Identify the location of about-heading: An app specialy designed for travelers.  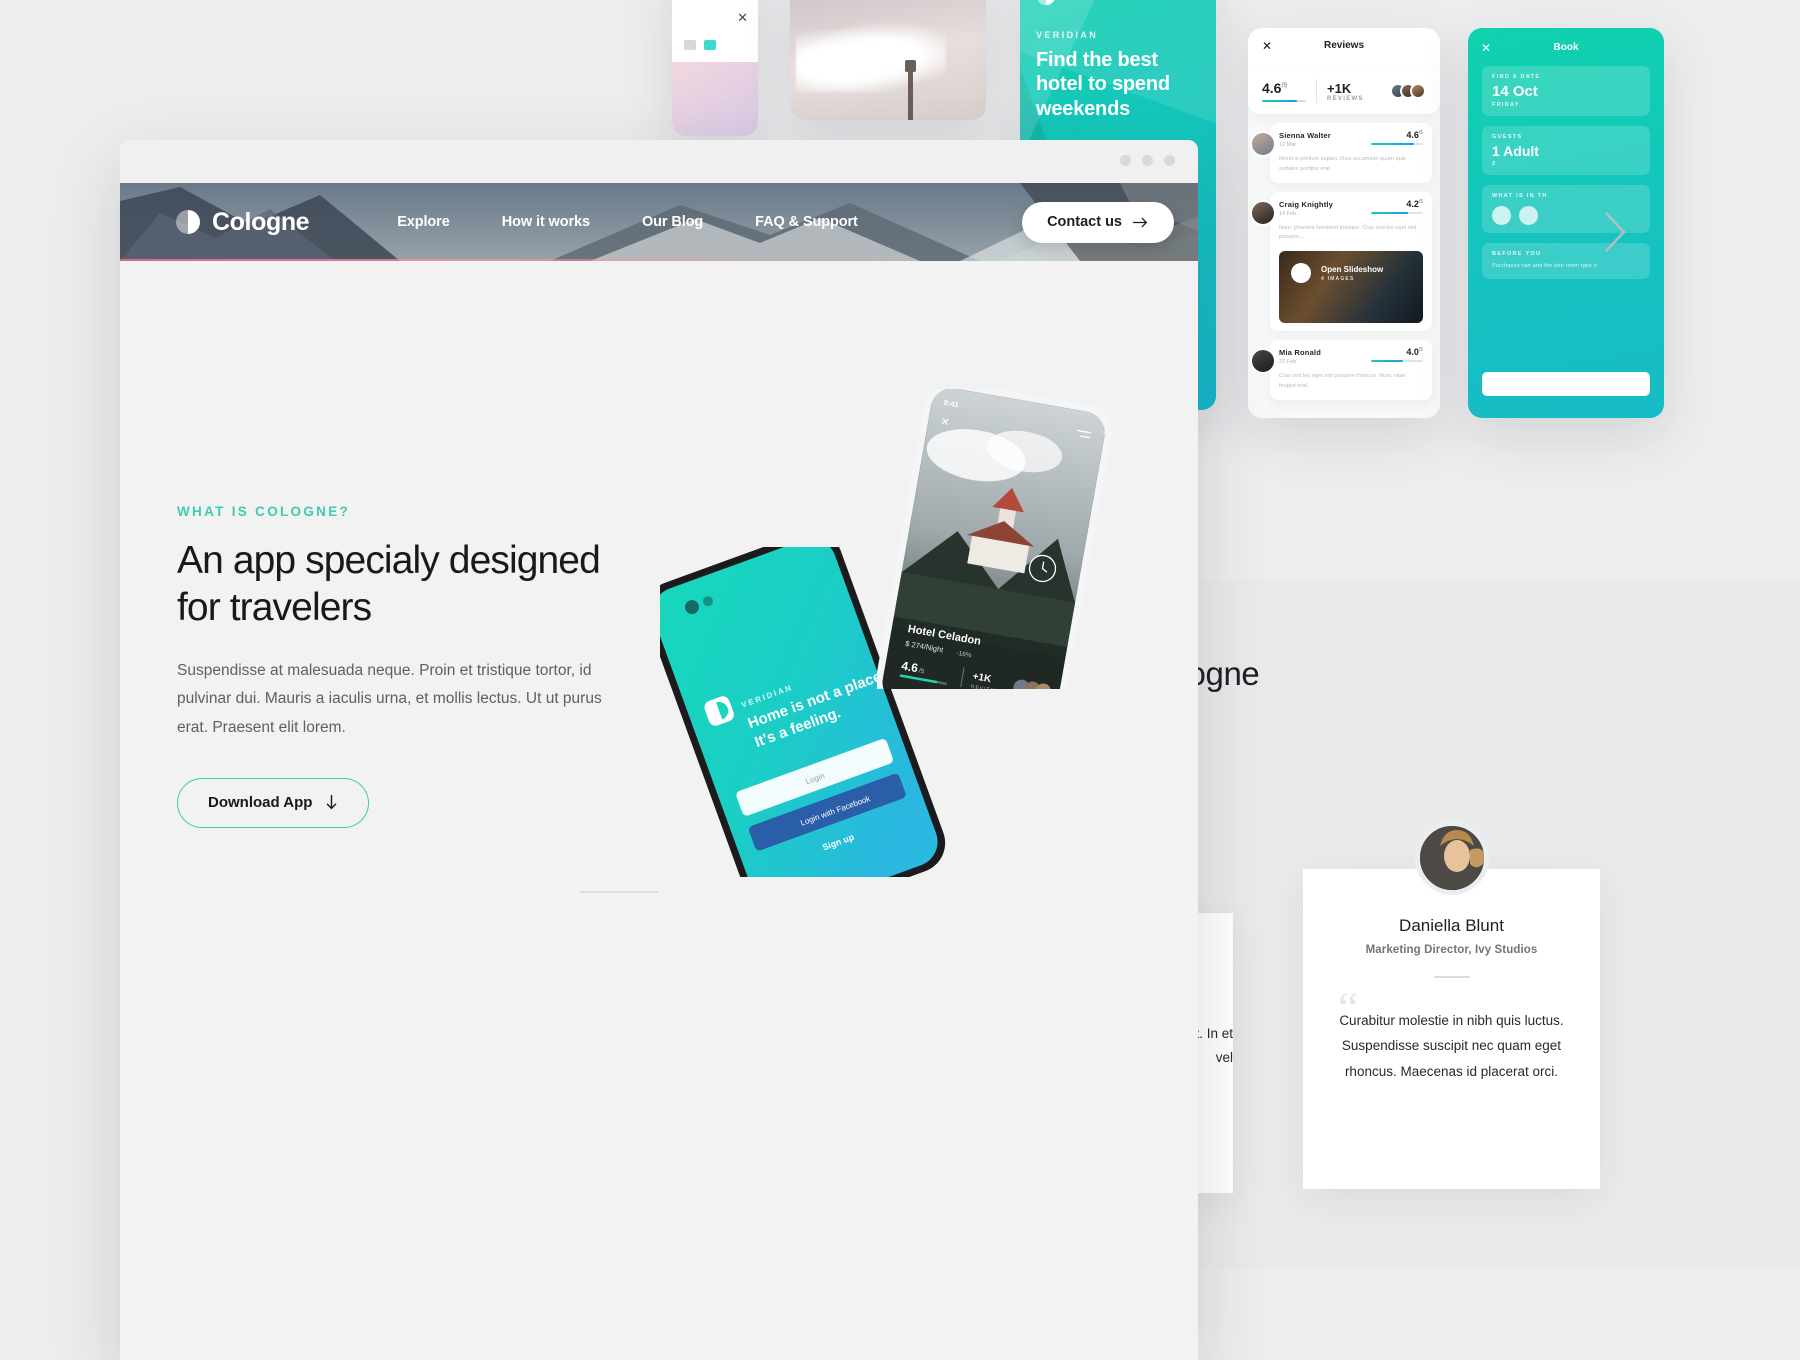
(389, 584).